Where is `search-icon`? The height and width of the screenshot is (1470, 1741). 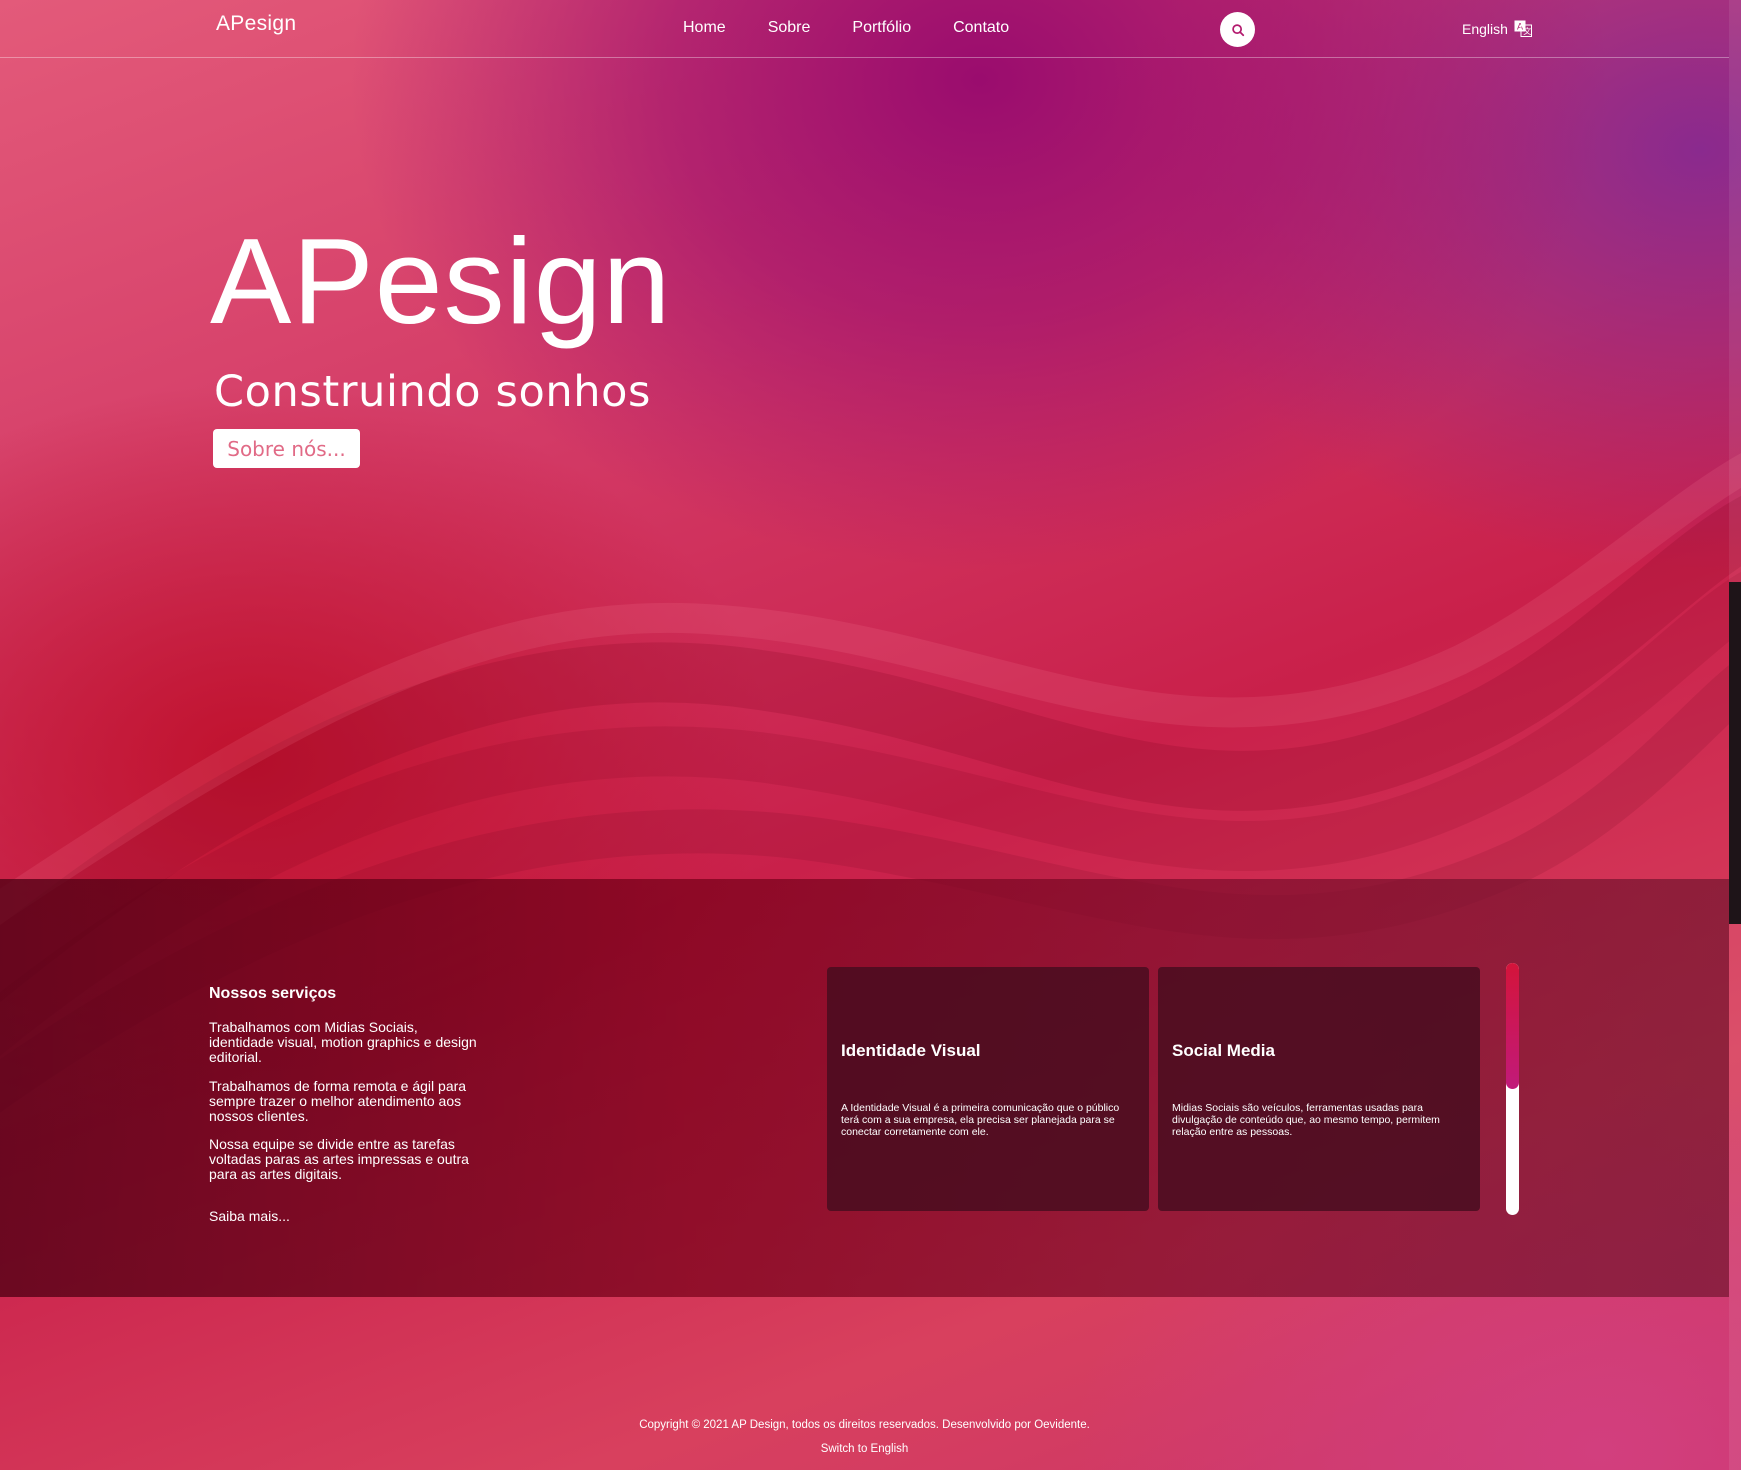 search-icon is located at coordinates (1237, 29).